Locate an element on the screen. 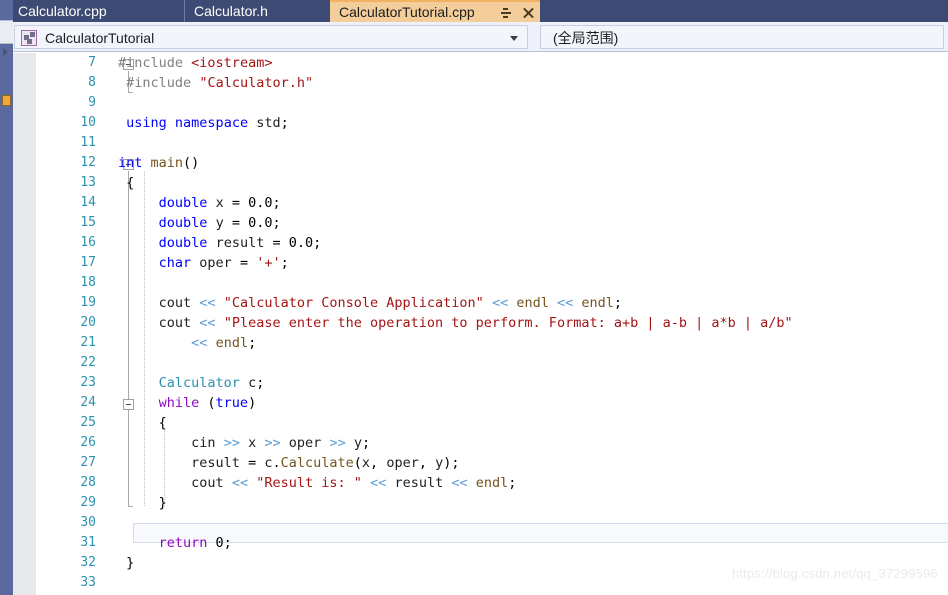  indicator-margin is located at coordinates (24, 324).